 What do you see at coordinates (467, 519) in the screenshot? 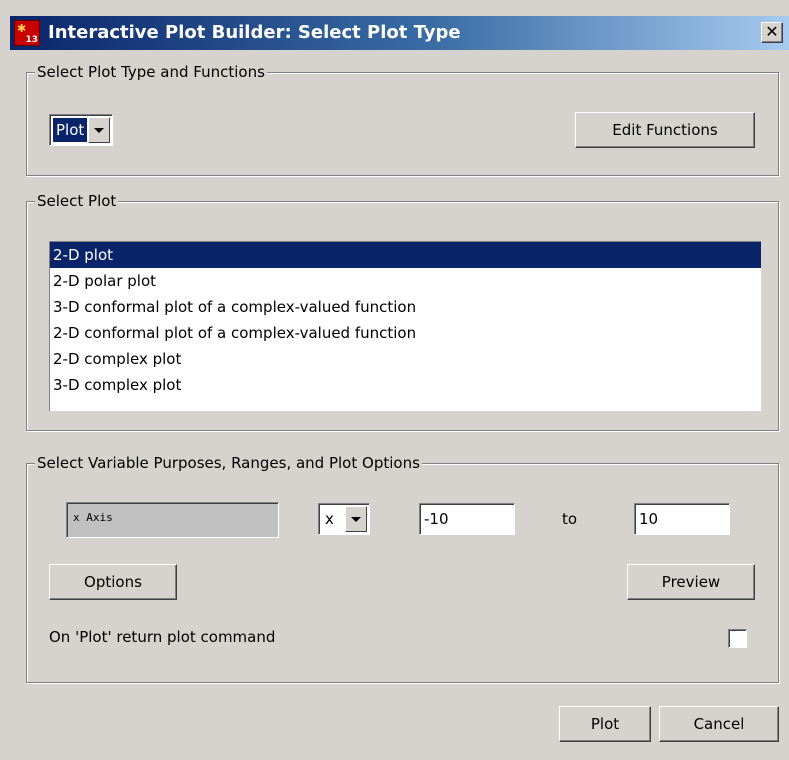
I see `range-from-input: -10` at bounding box center [467, 519].